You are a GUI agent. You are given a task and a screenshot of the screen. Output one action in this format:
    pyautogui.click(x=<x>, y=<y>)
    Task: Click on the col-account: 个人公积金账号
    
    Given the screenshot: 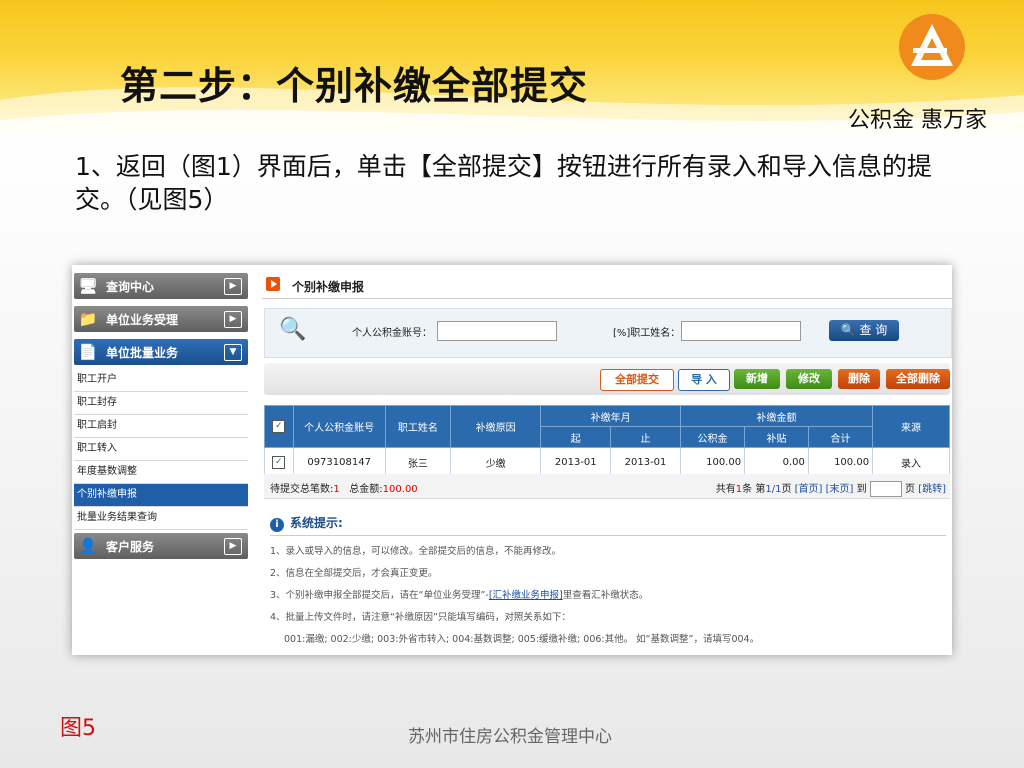 What is the action you would take?
    pyautogui.click(x=339, y=426)
    